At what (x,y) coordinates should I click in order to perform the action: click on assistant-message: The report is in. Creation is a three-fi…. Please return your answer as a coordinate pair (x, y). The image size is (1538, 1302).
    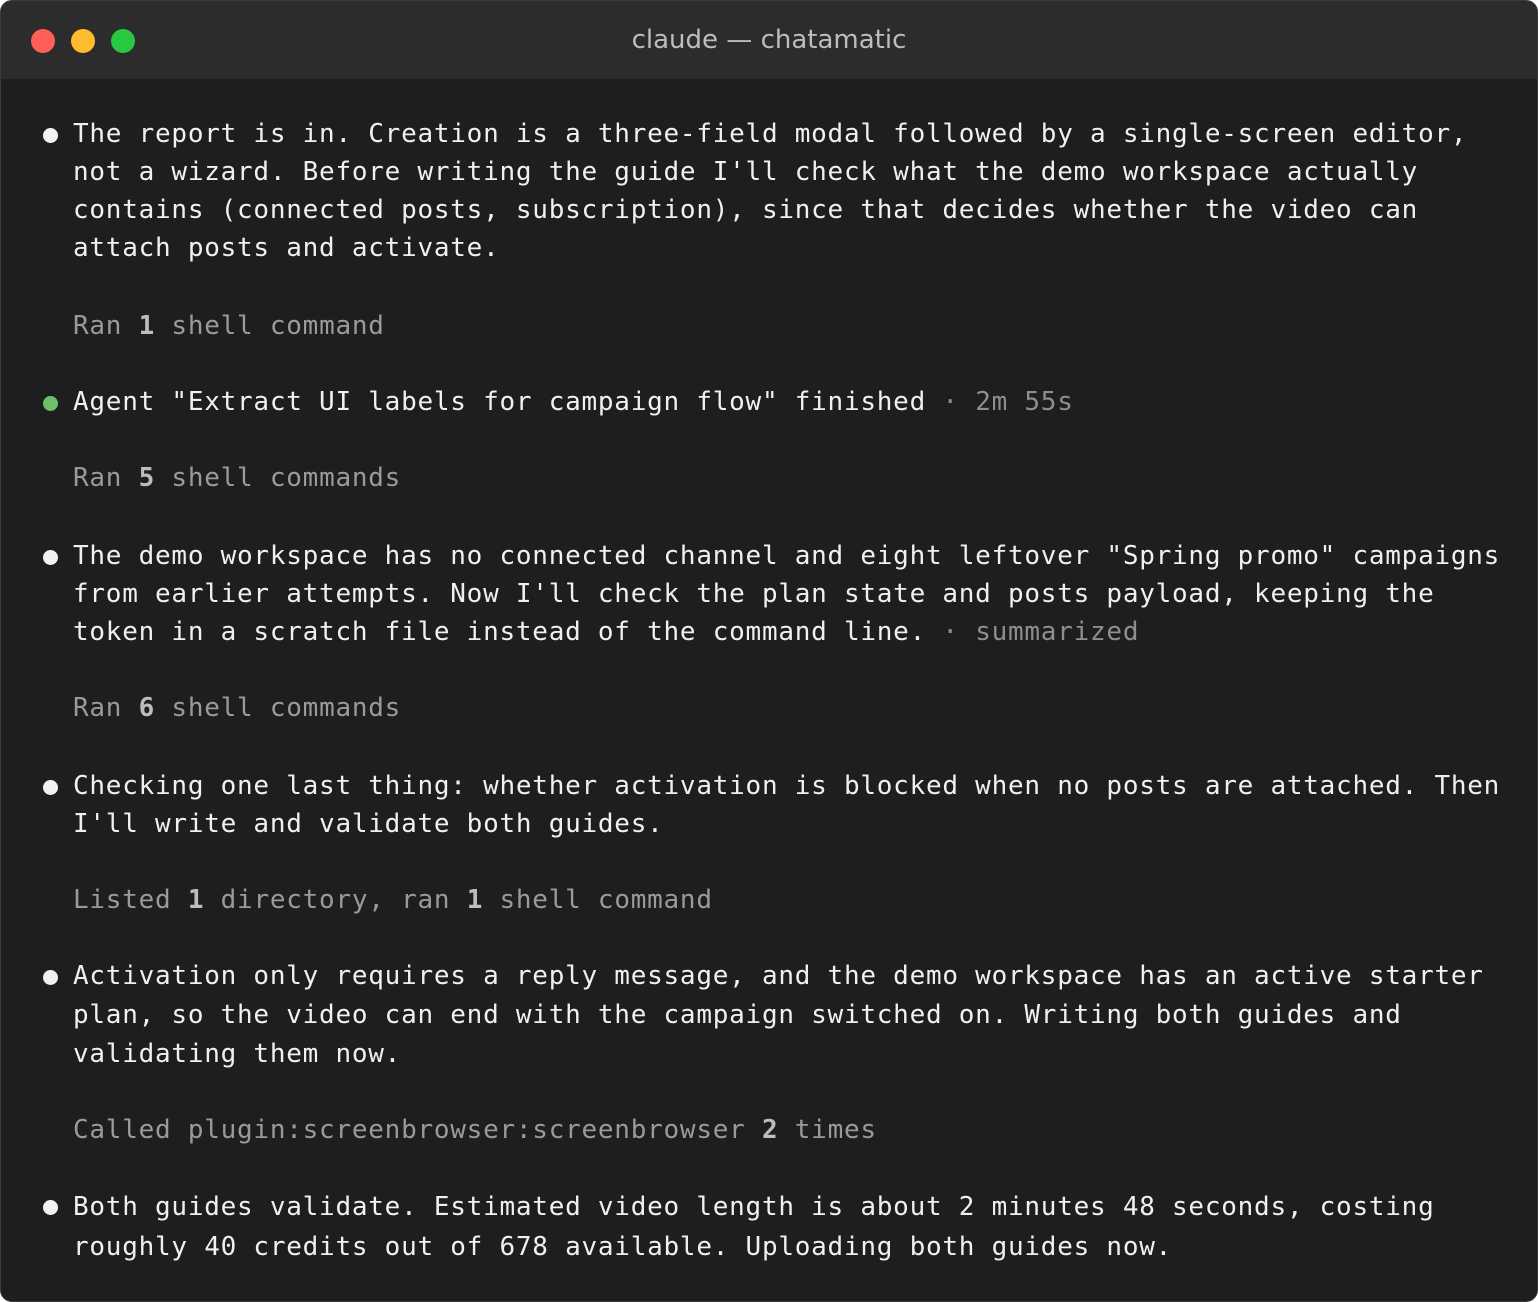
    Looking at the image, I should click on (793, 191).